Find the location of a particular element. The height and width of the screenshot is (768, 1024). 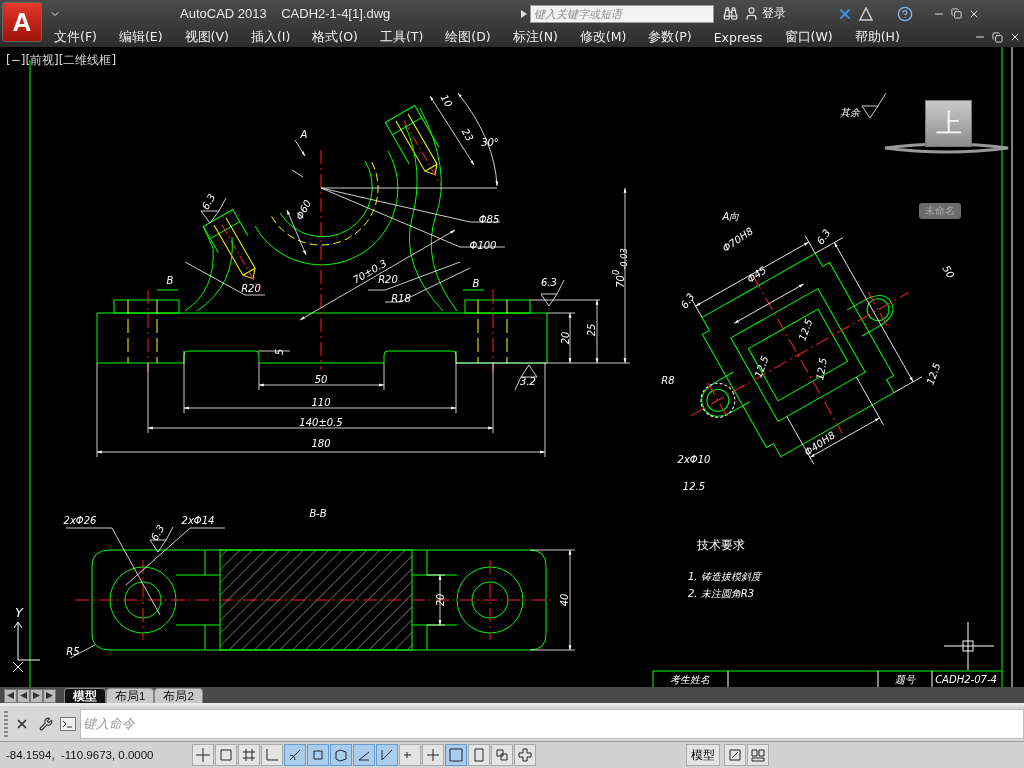

layout-tab: 布局1 is located at coordinates (130, 696).